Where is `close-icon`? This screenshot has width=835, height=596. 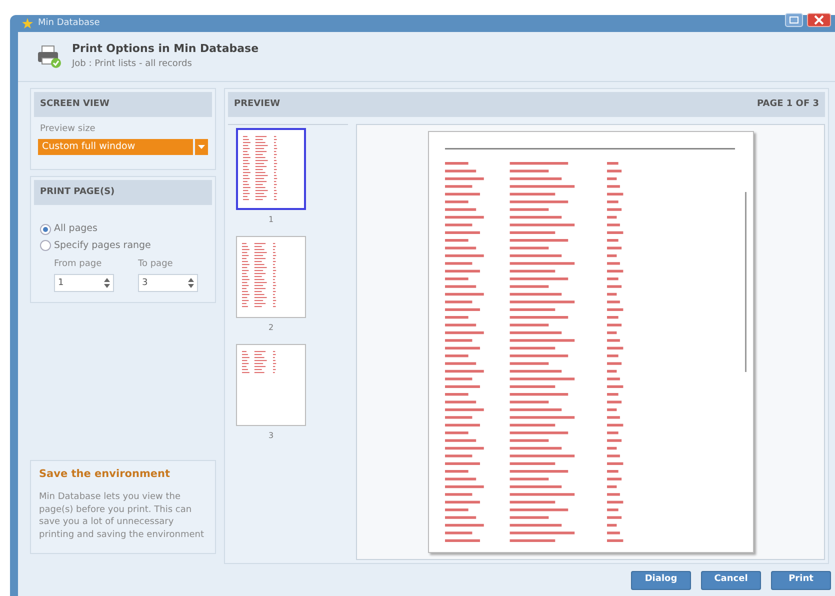 close-icon is located at coordinates (819, 20).